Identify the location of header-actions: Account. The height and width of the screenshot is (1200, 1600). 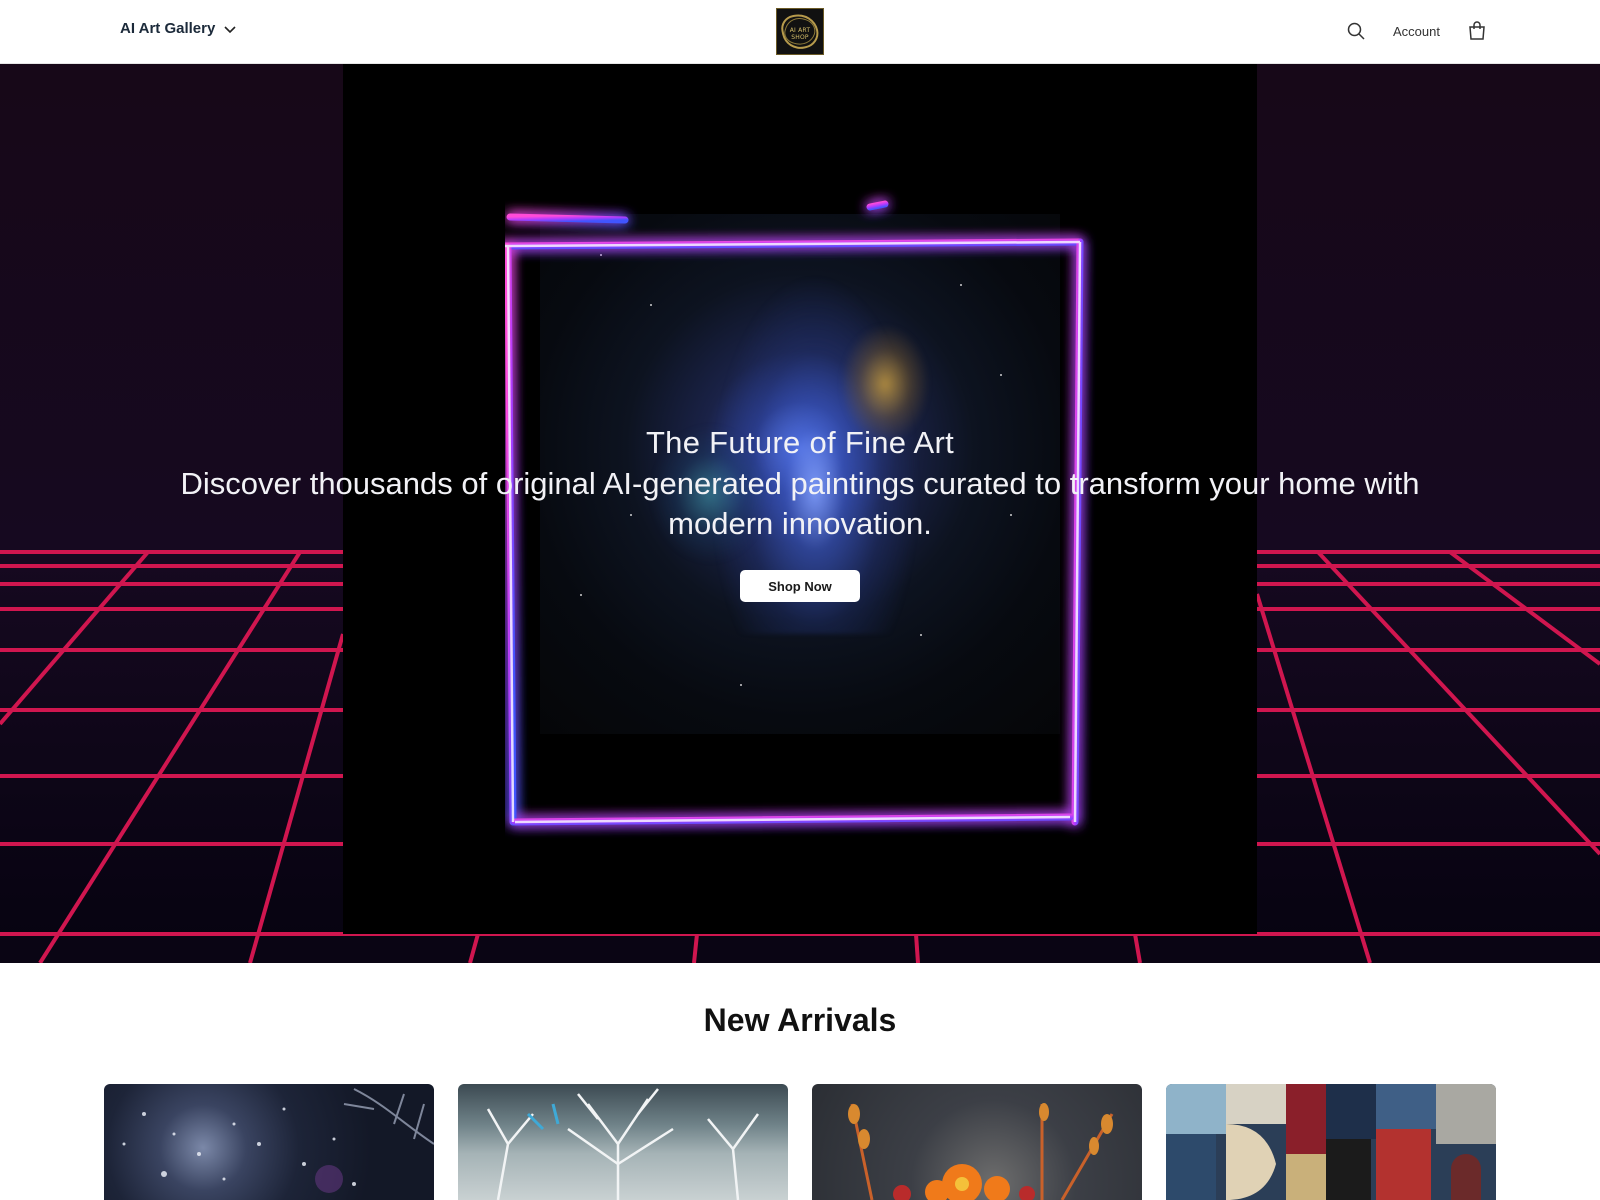
(1416, 31).